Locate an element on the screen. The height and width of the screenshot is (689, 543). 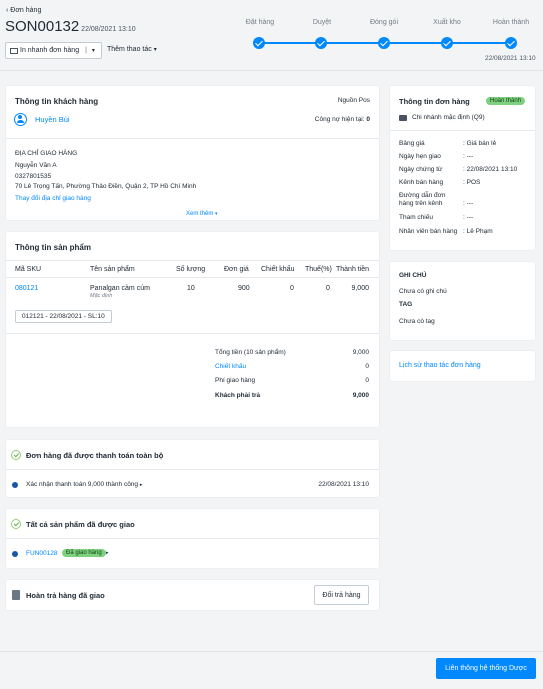
customer-name: Huyền Bùi is located at coordinates (52, 119).